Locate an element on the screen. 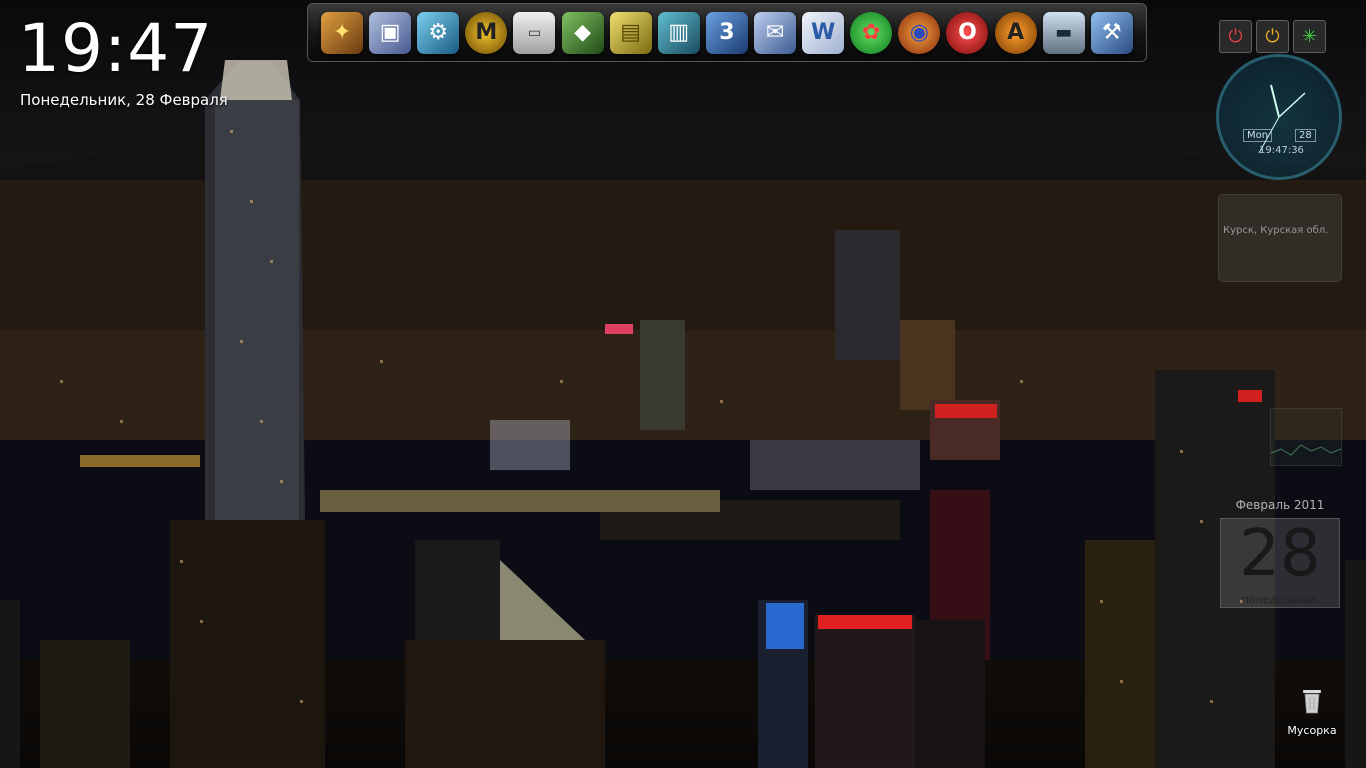 Image resolution: width=1366 pixels, height=768 pixels. analog-clock-widget: Mon 28 19:47:36 is located at coordinates (1279, 117).